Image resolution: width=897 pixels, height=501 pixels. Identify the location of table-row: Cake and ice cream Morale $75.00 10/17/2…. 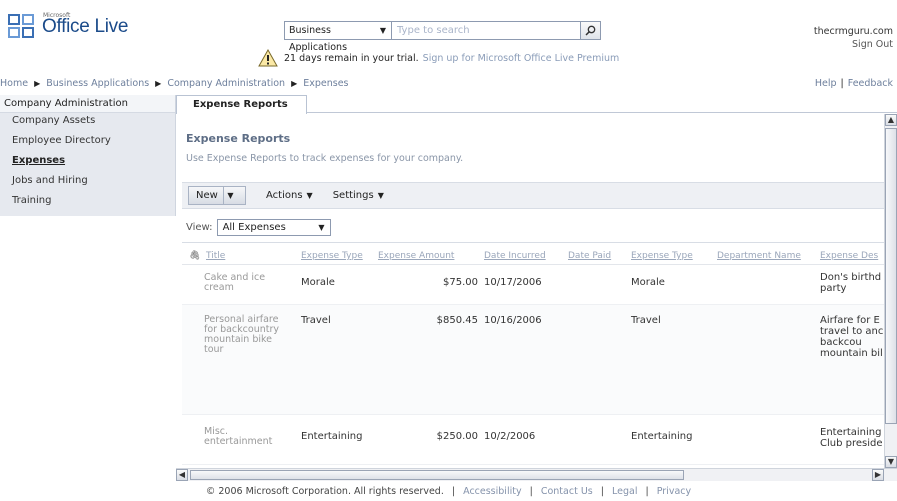
(533, 285).